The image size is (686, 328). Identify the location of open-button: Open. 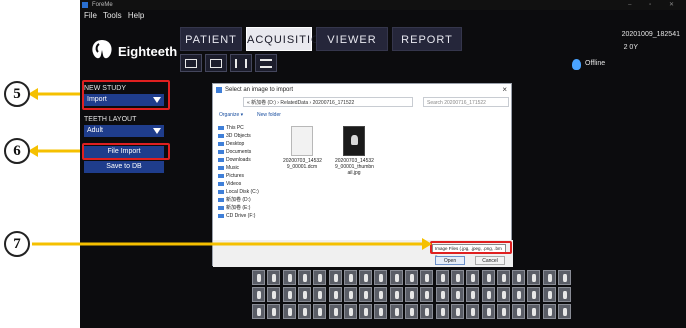
(450, 260).